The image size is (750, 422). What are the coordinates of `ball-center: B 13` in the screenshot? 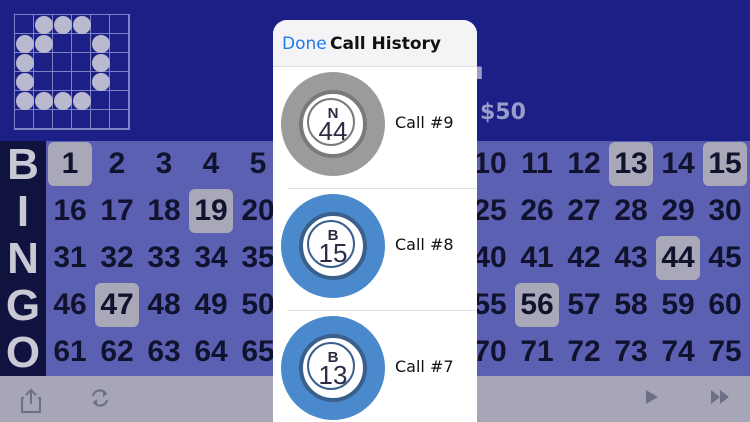 It's located at (331, 366).